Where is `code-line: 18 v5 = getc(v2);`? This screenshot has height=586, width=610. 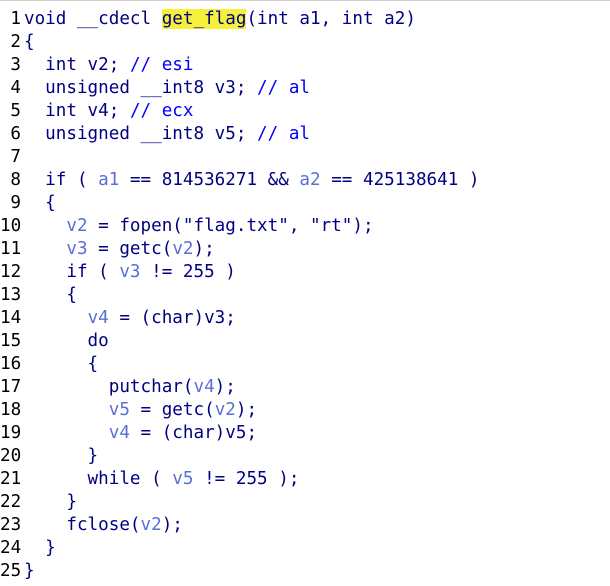 code-line: 18 v5 = getc(v2); is located at coordinates (305, 410).